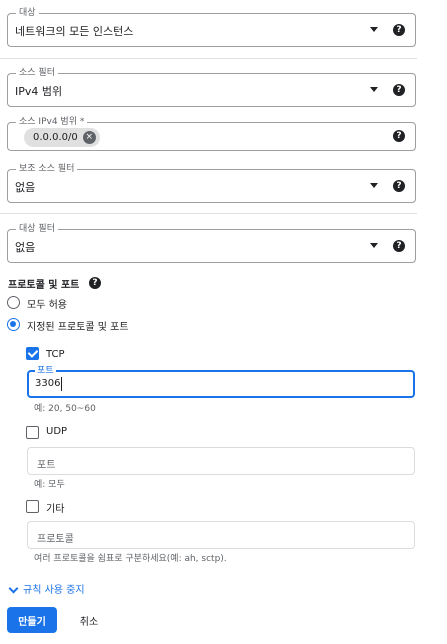  Describe the element at coordinates (89, 137) in the screenshot. I see `chip-remove-icon: ×` at that location.